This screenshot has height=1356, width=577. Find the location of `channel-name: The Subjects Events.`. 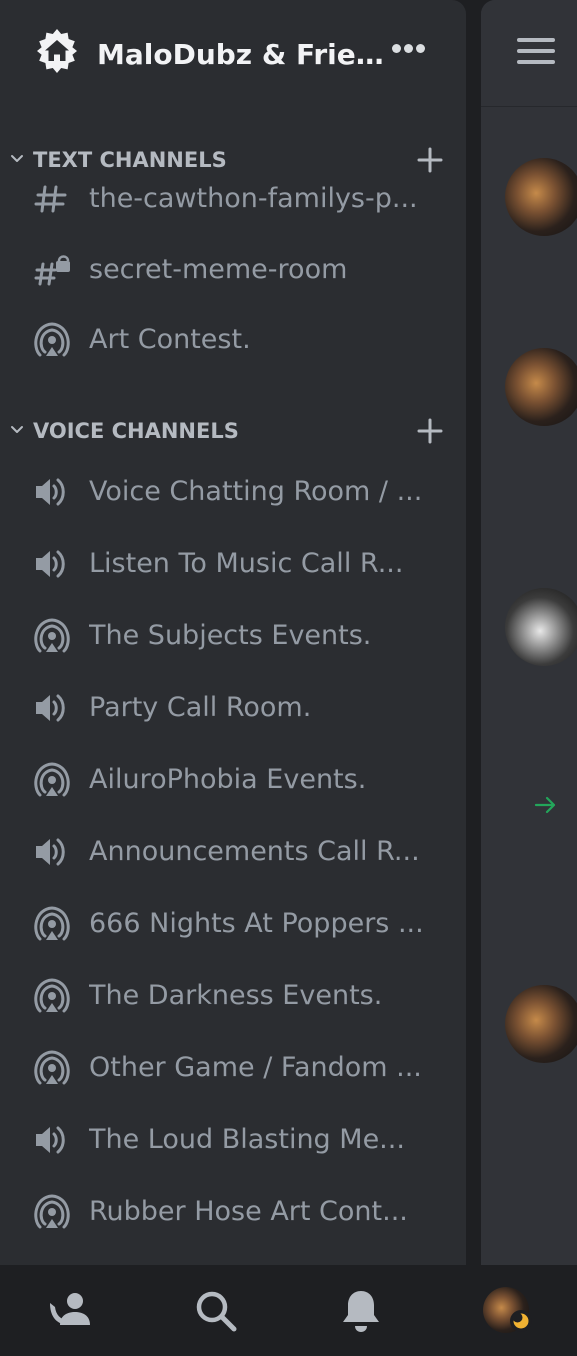

channel-name: The Subjects Events. is located at coordinates (230, 635).